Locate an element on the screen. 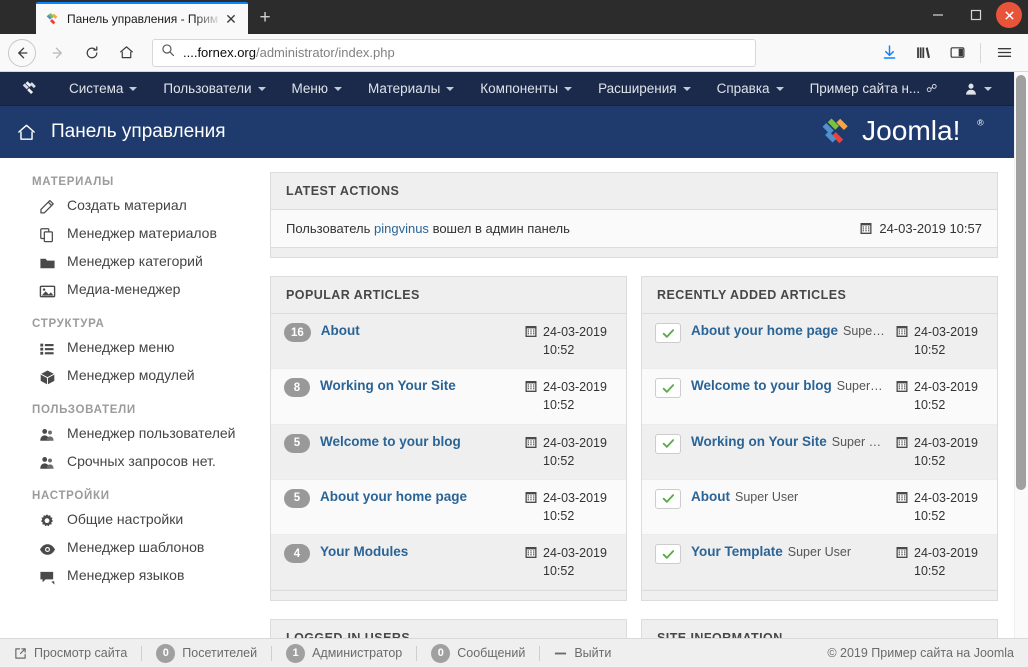  window-maximize-button is located at coordinates (976, 15).